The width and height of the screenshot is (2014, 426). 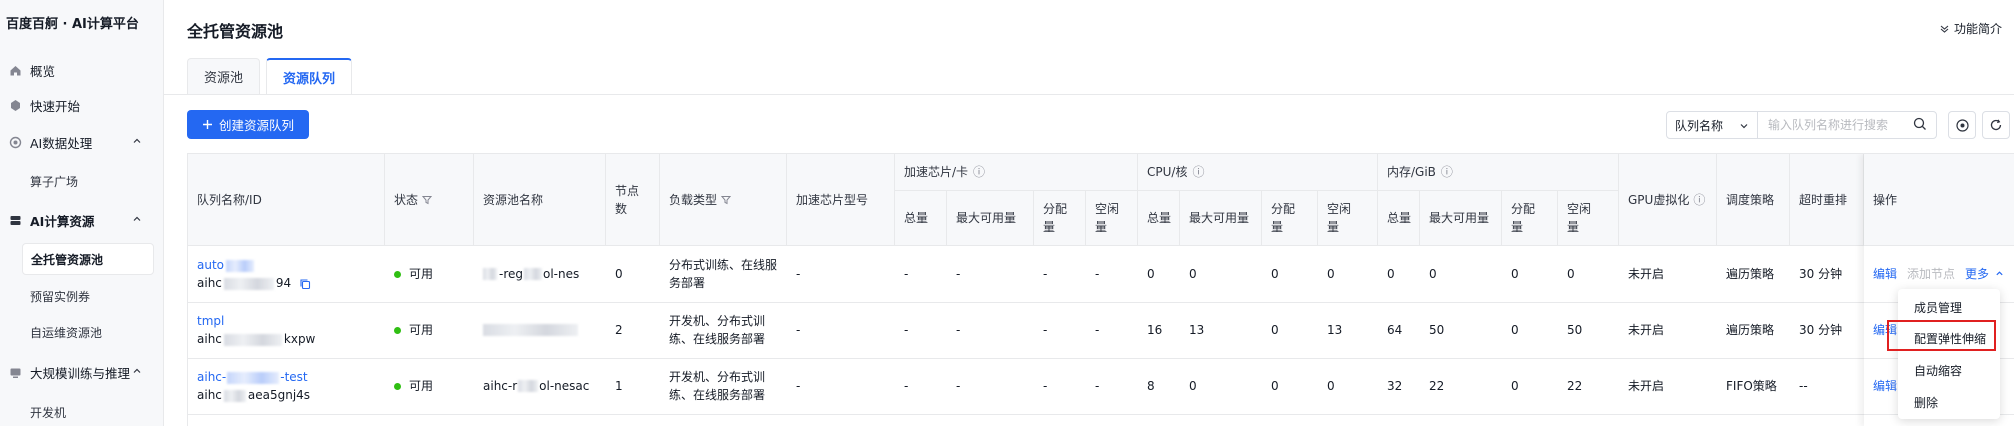 I want to click on sidebar-item-label: 预留实例券, so click(x=60, y=296).